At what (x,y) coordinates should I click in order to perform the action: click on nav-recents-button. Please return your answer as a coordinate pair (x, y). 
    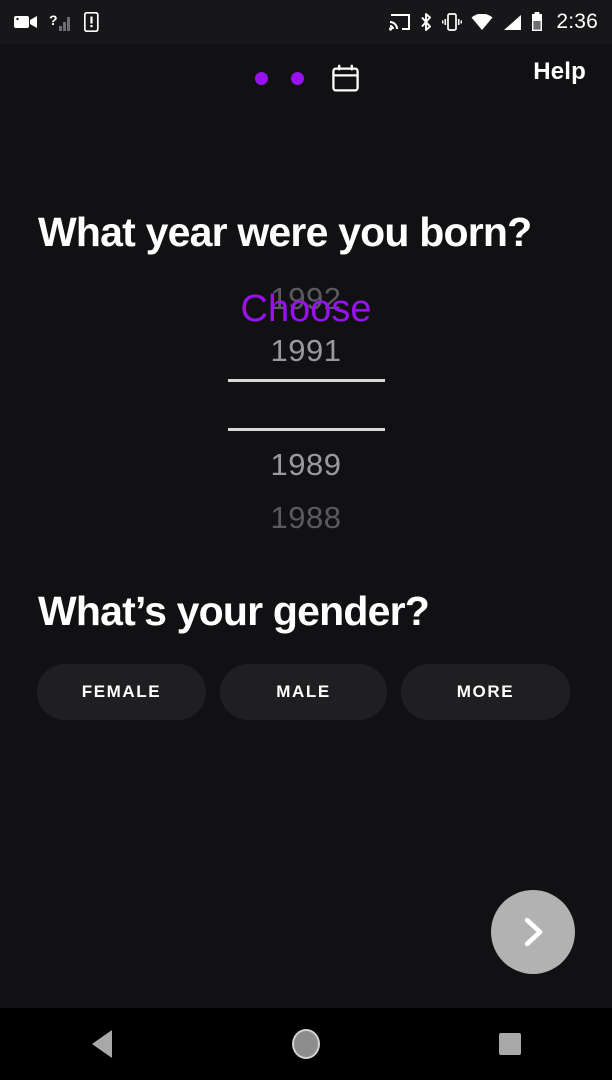
    Looking at the image, I should click on (510, 1044).